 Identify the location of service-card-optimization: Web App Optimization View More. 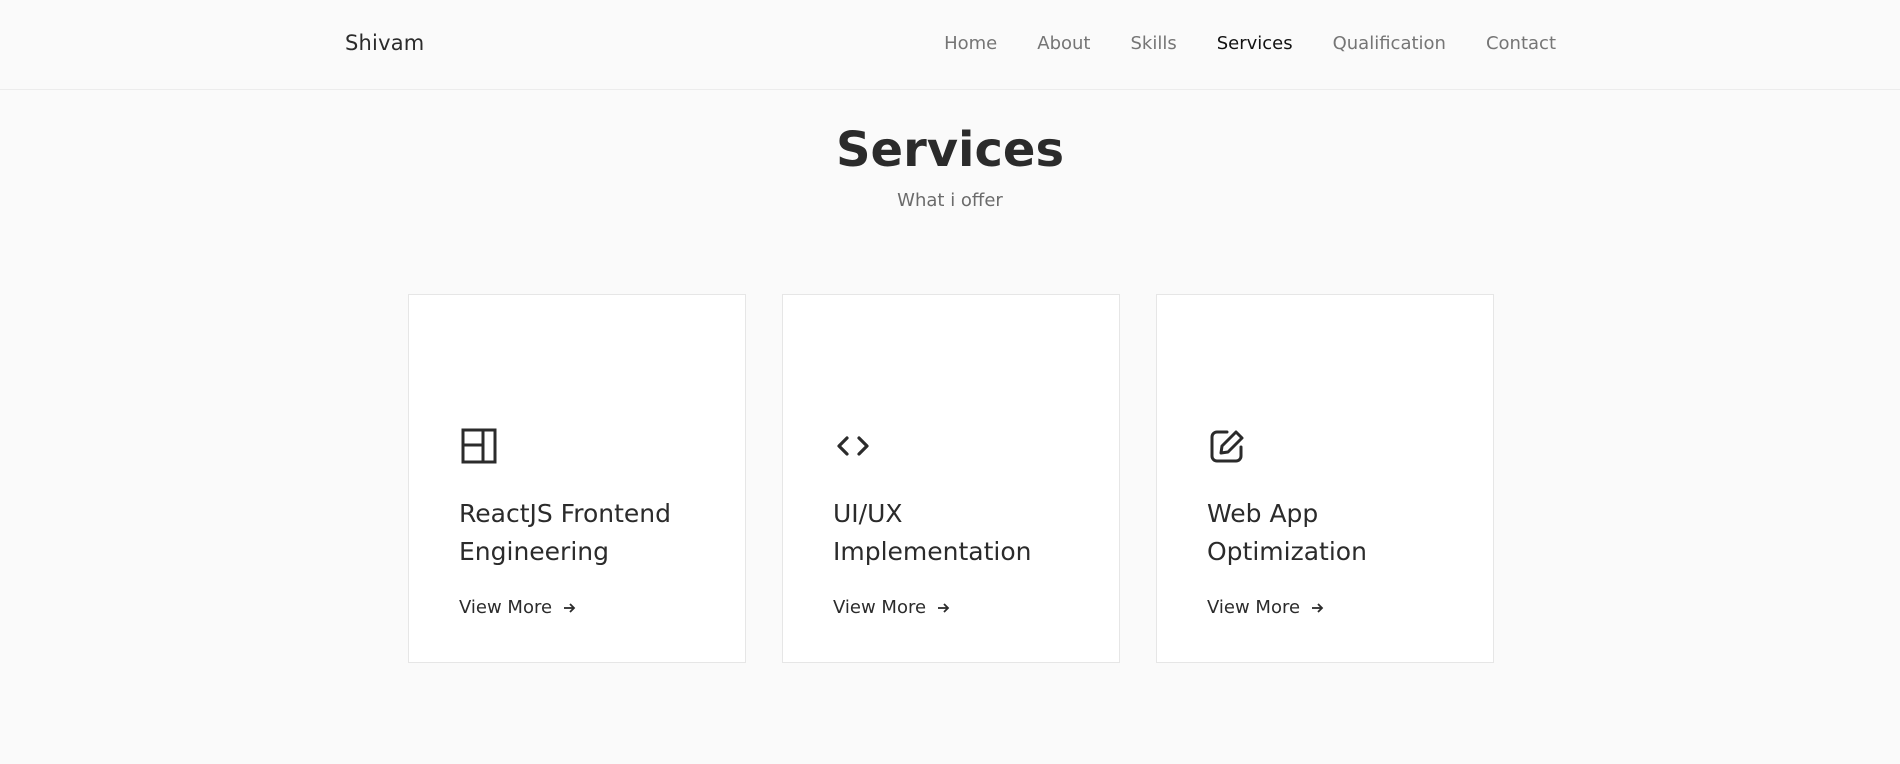
(1325, 478).